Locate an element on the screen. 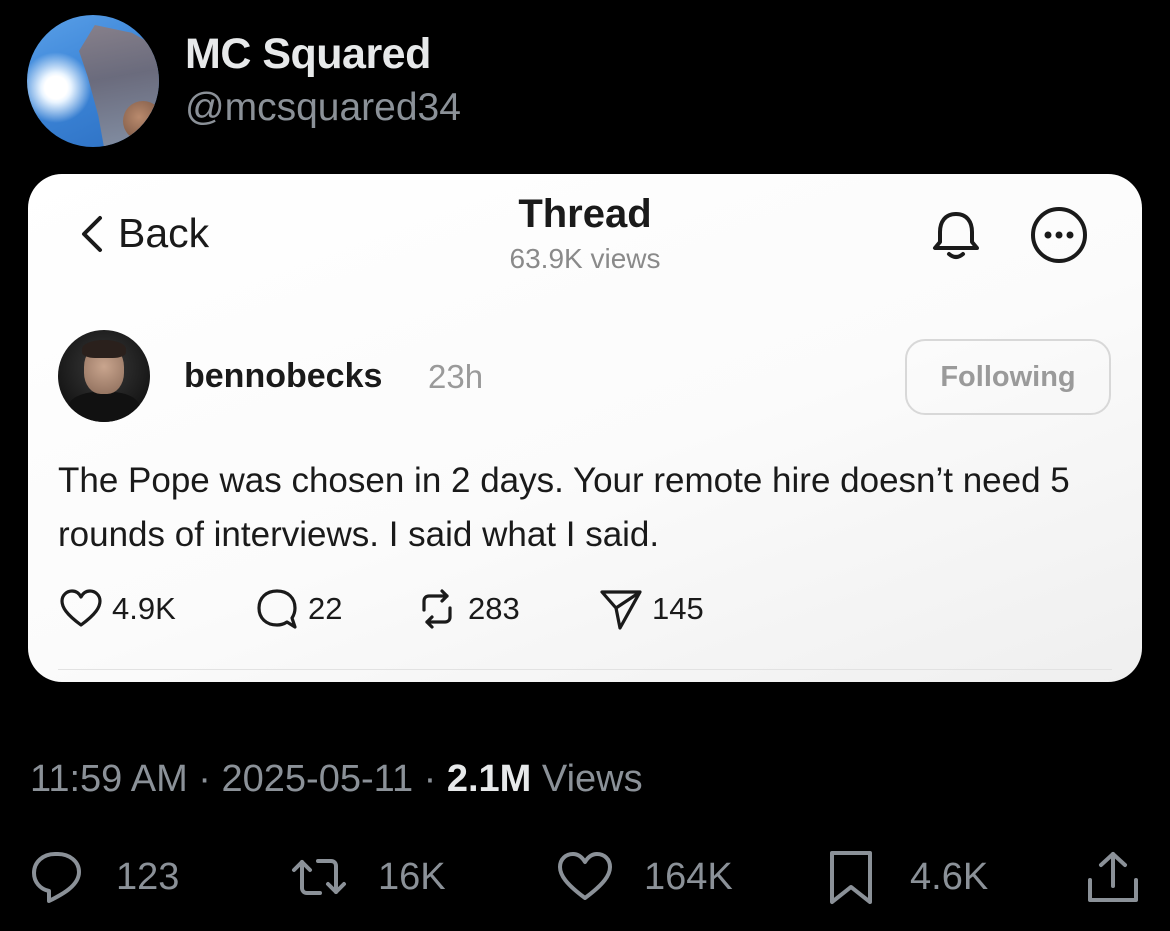 This screenshot has width=1170, height=931. reply-icon is located at coordinates (56, 877).